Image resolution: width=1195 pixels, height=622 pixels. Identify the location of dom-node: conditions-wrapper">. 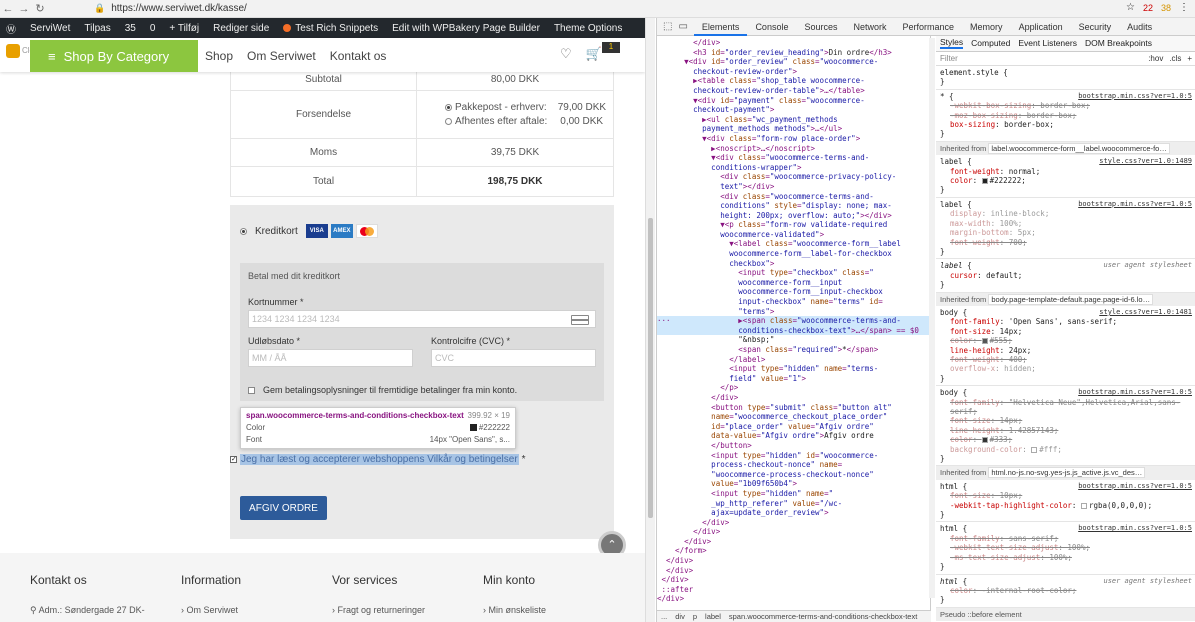
(793, 168).